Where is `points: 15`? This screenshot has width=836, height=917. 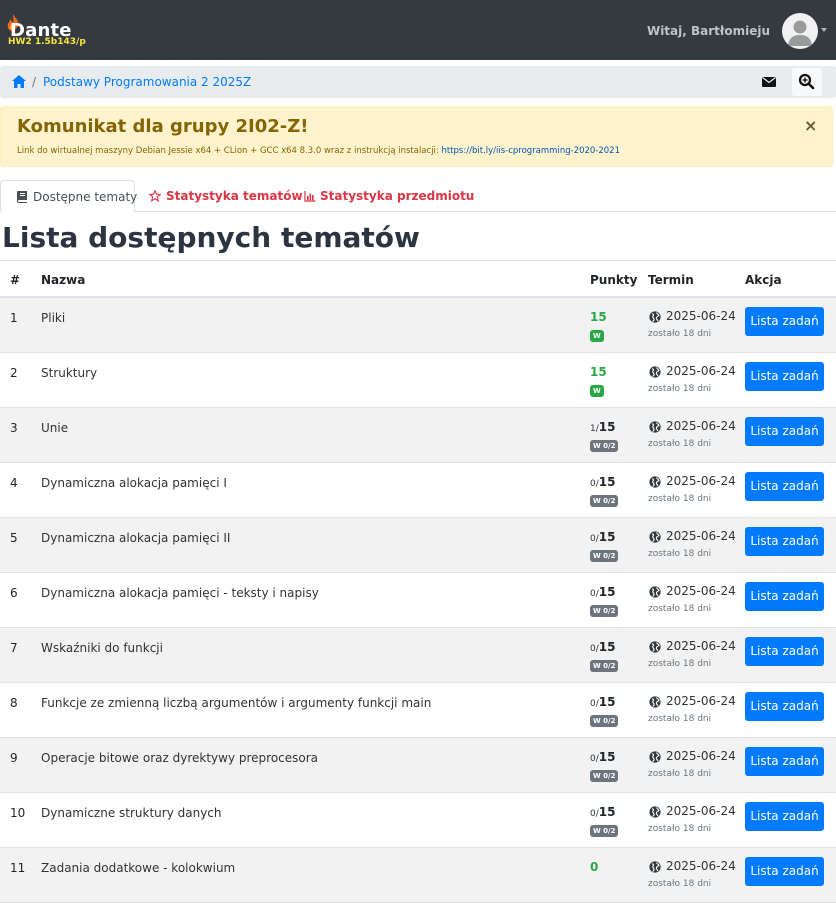
points: 15 is located at coordinates (598, 372).